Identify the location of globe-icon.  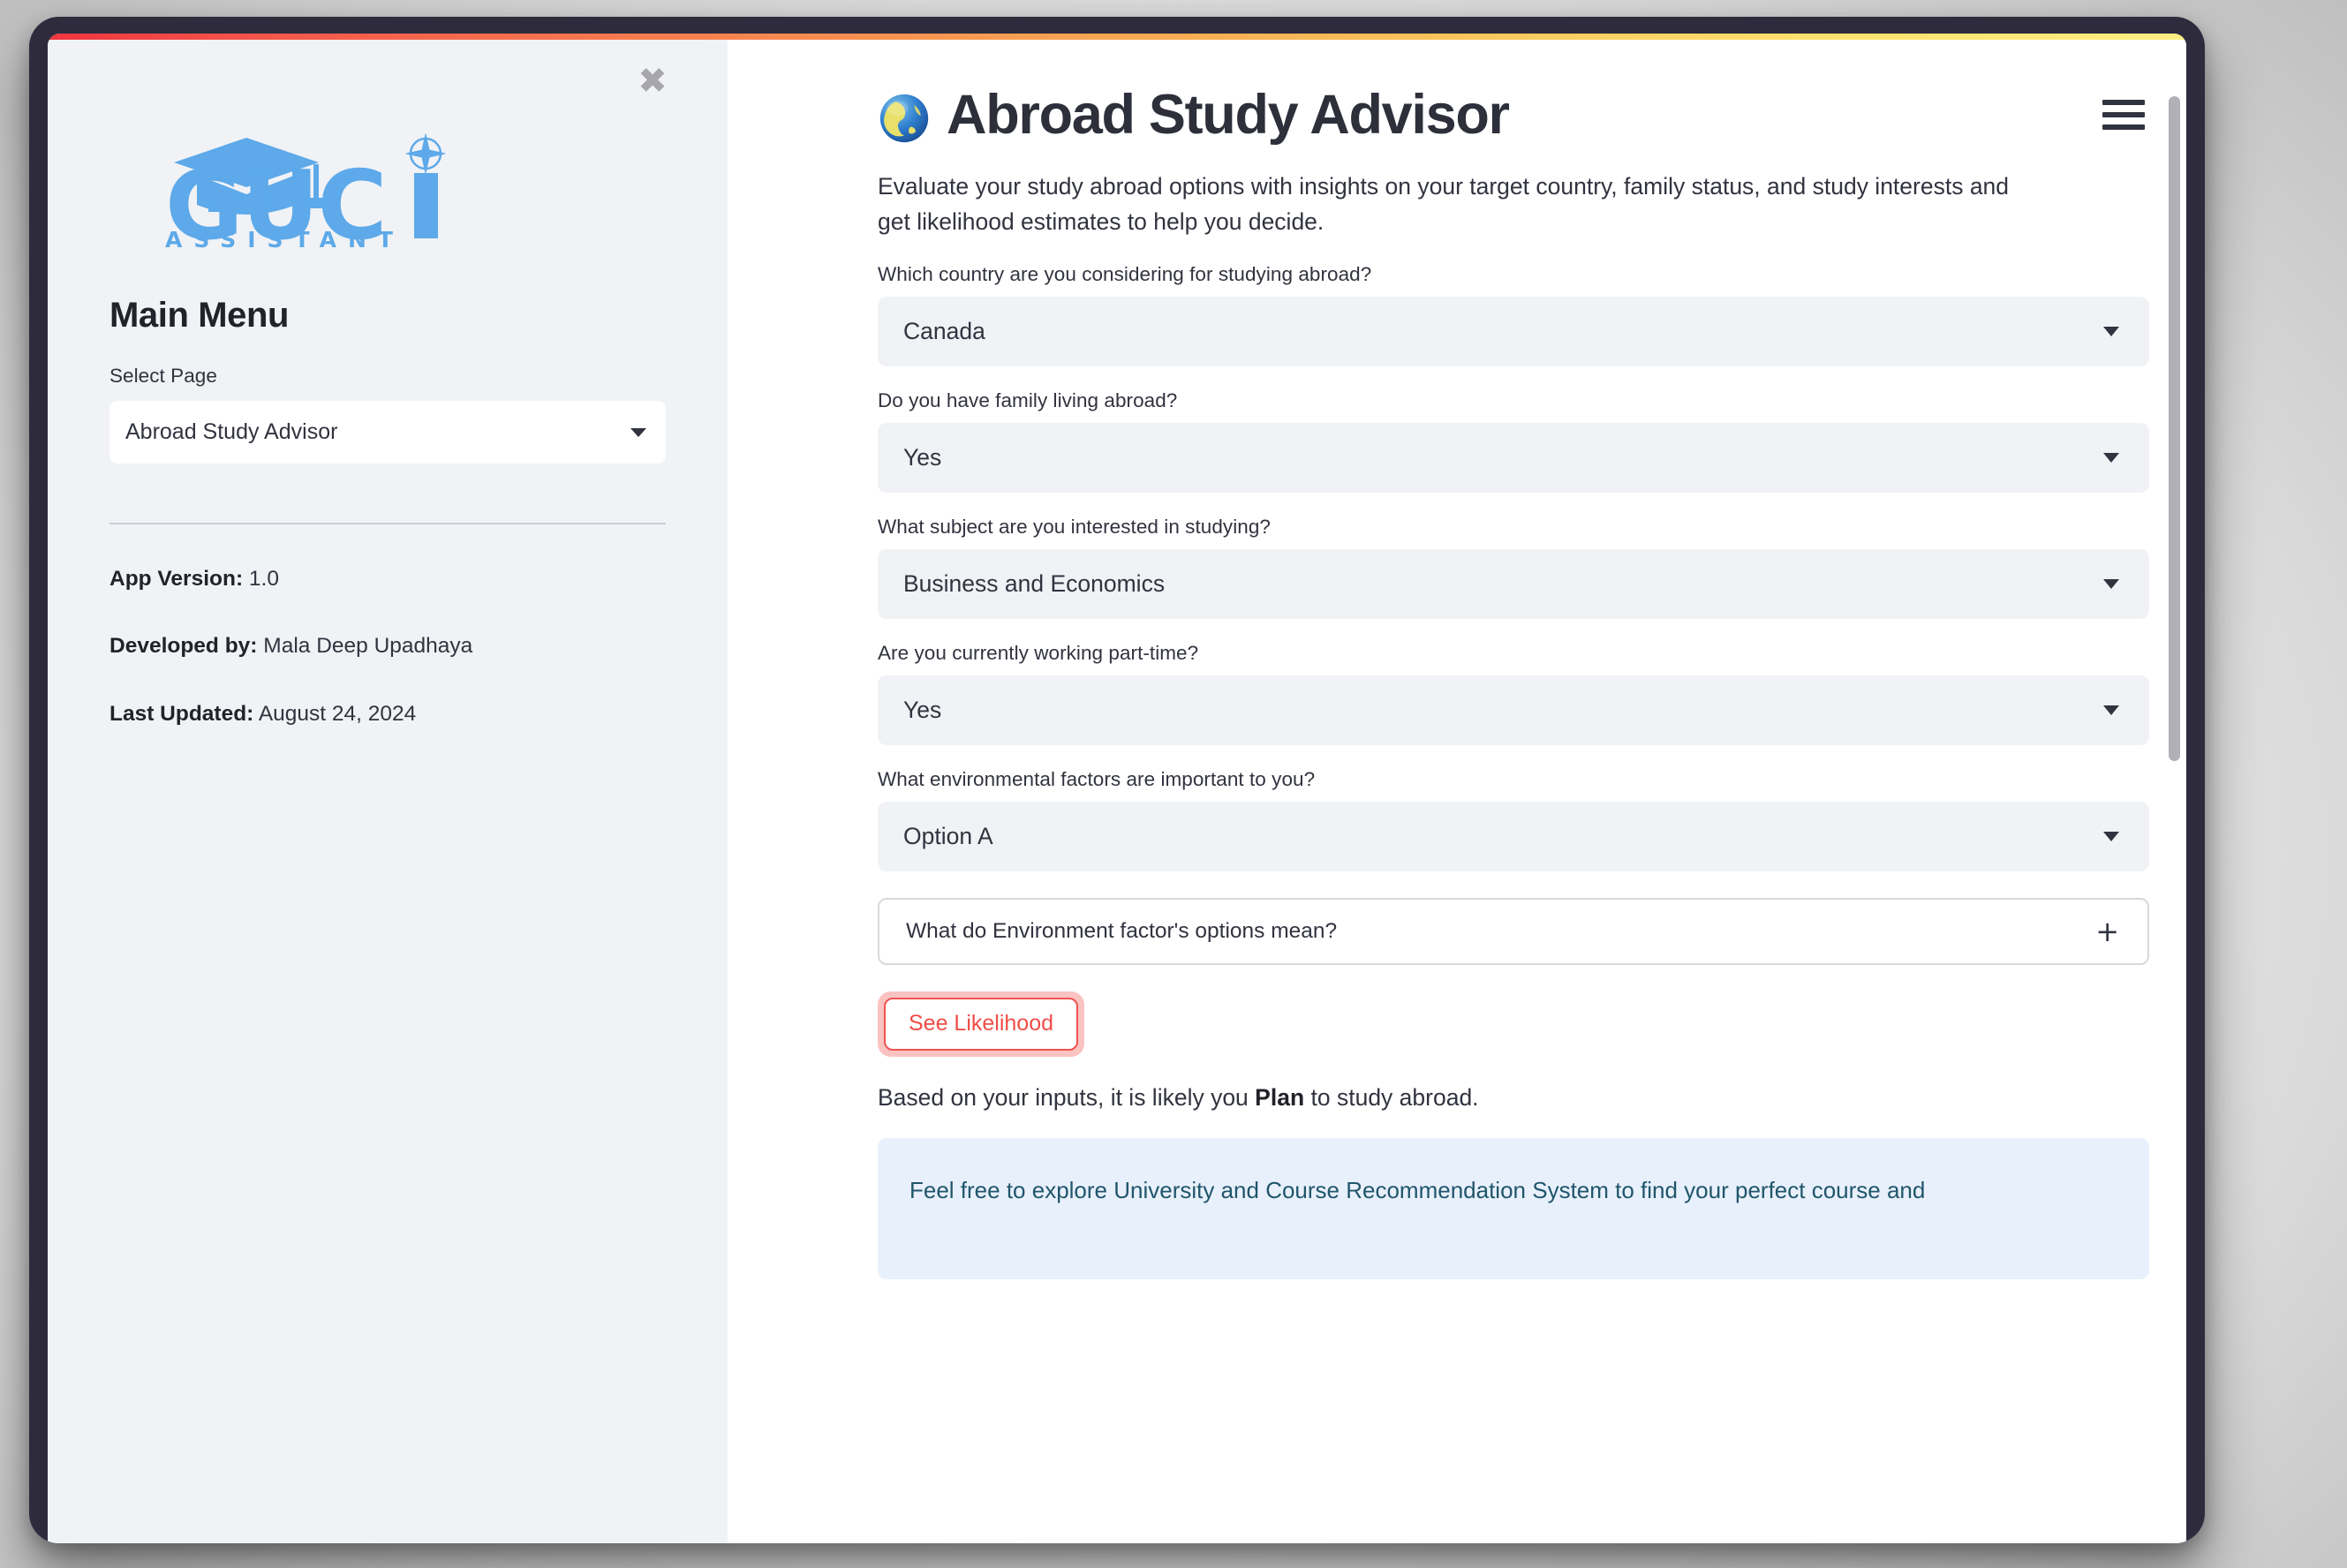
(904, 118).